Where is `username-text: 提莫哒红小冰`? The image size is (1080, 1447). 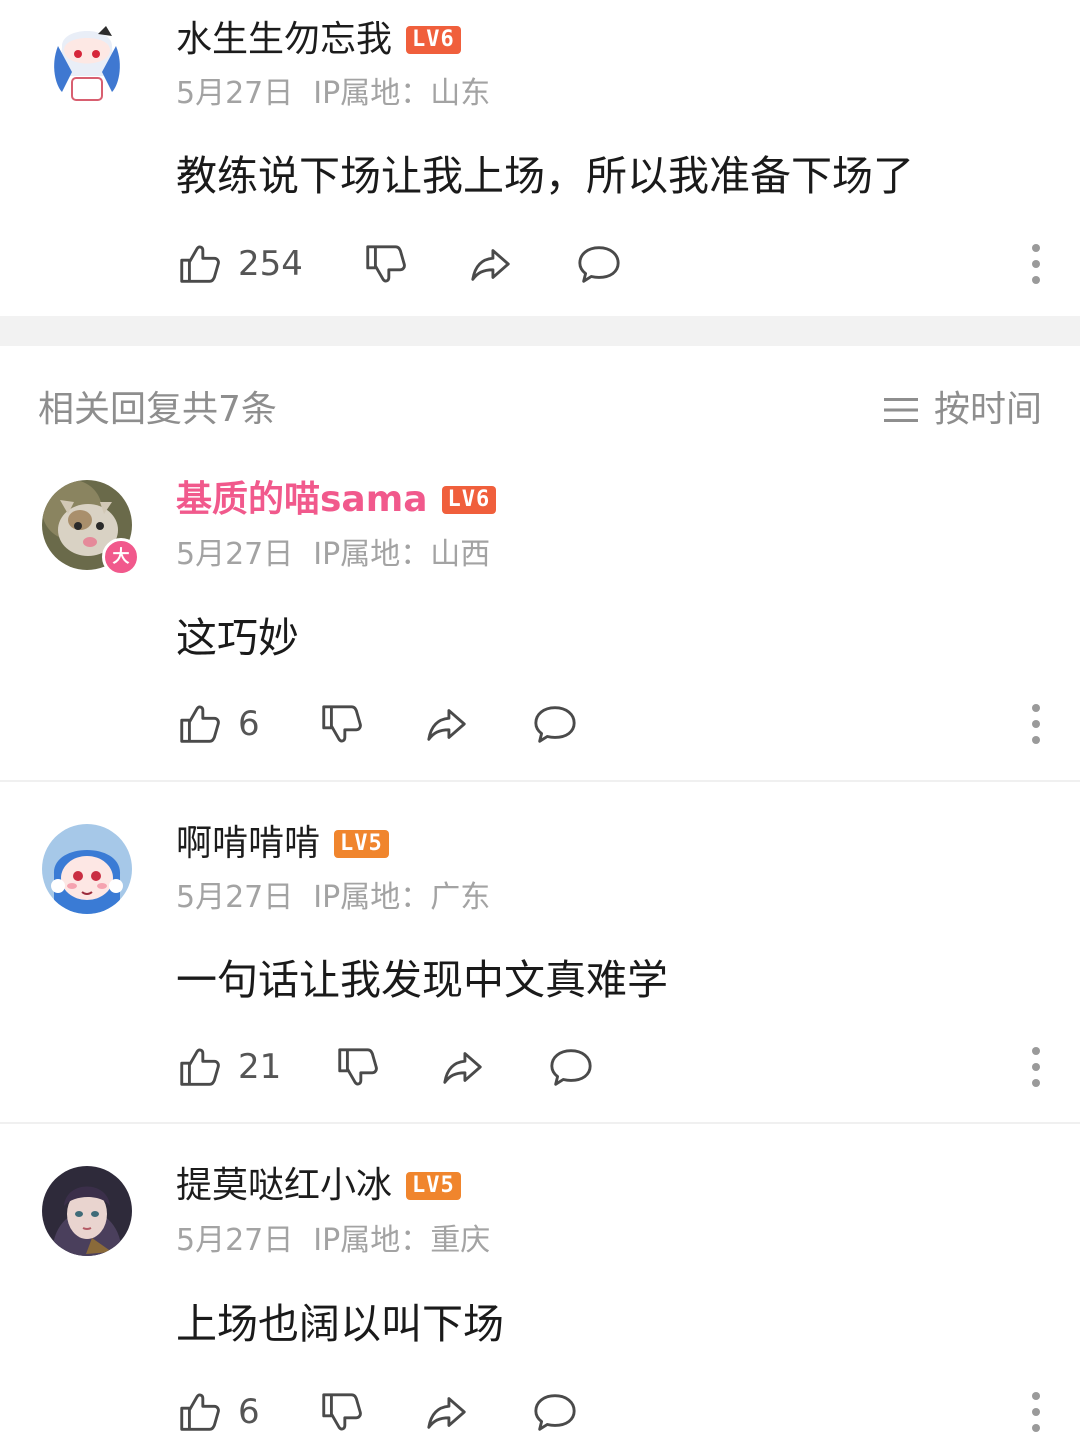
username-text: 提莫哒红小冰 is located at coordinates (284, 1186).